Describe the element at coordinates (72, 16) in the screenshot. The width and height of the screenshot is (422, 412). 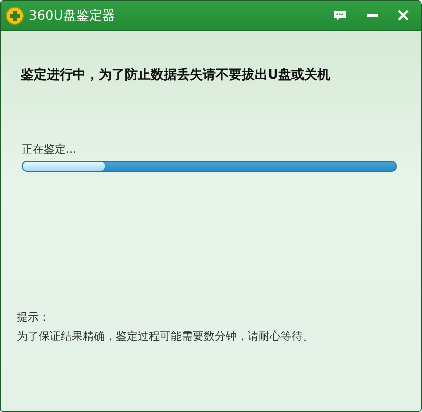
I see `window-title: 360U盘鉴定器` at that location.